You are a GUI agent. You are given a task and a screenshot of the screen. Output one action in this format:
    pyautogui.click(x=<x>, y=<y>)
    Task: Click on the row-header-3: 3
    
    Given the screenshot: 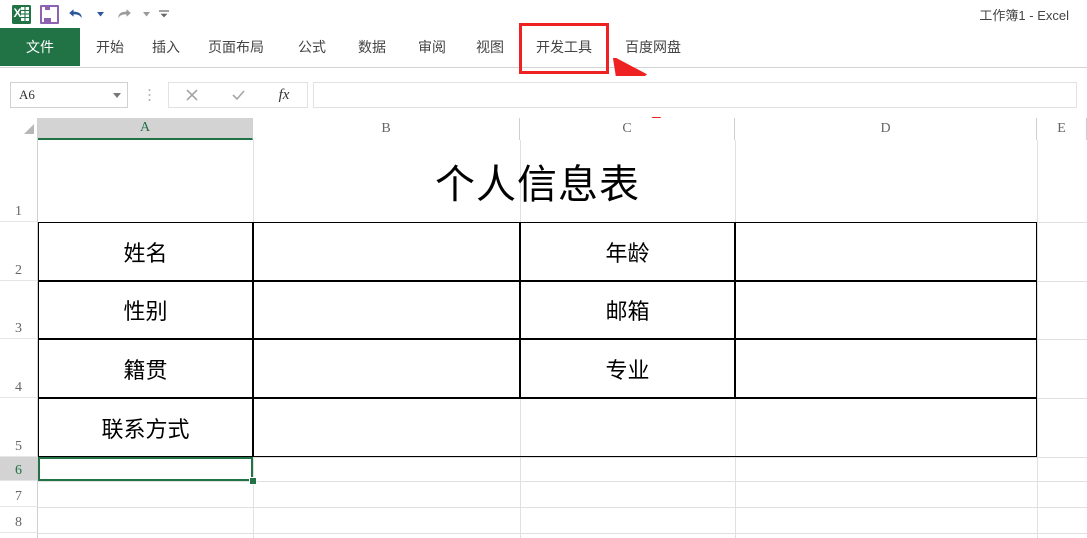 What is the action you would take?
    pyautogui.click(x=19, y=310)
    